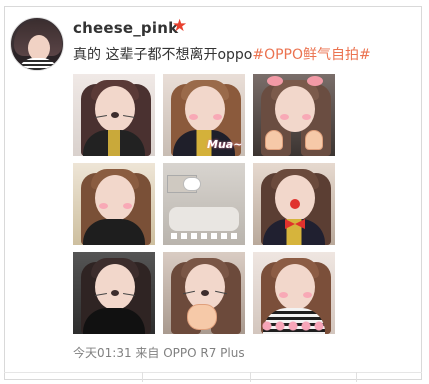  I want to click on hashtag-link: #OPPO鲜气自拍#, so click(311, 55).